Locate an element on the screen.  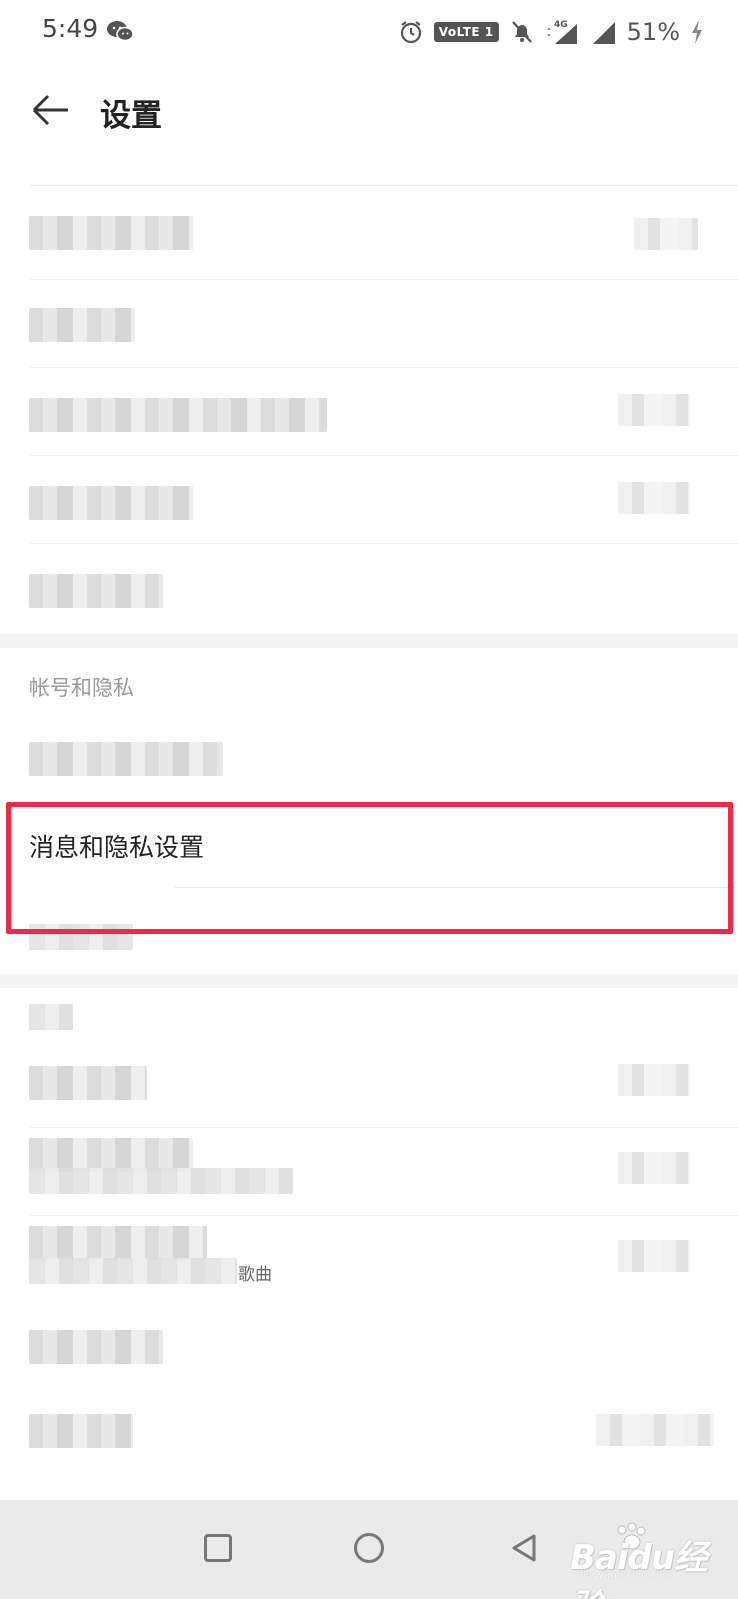
signal-icon: 4G is located at coordinates (561, 32).